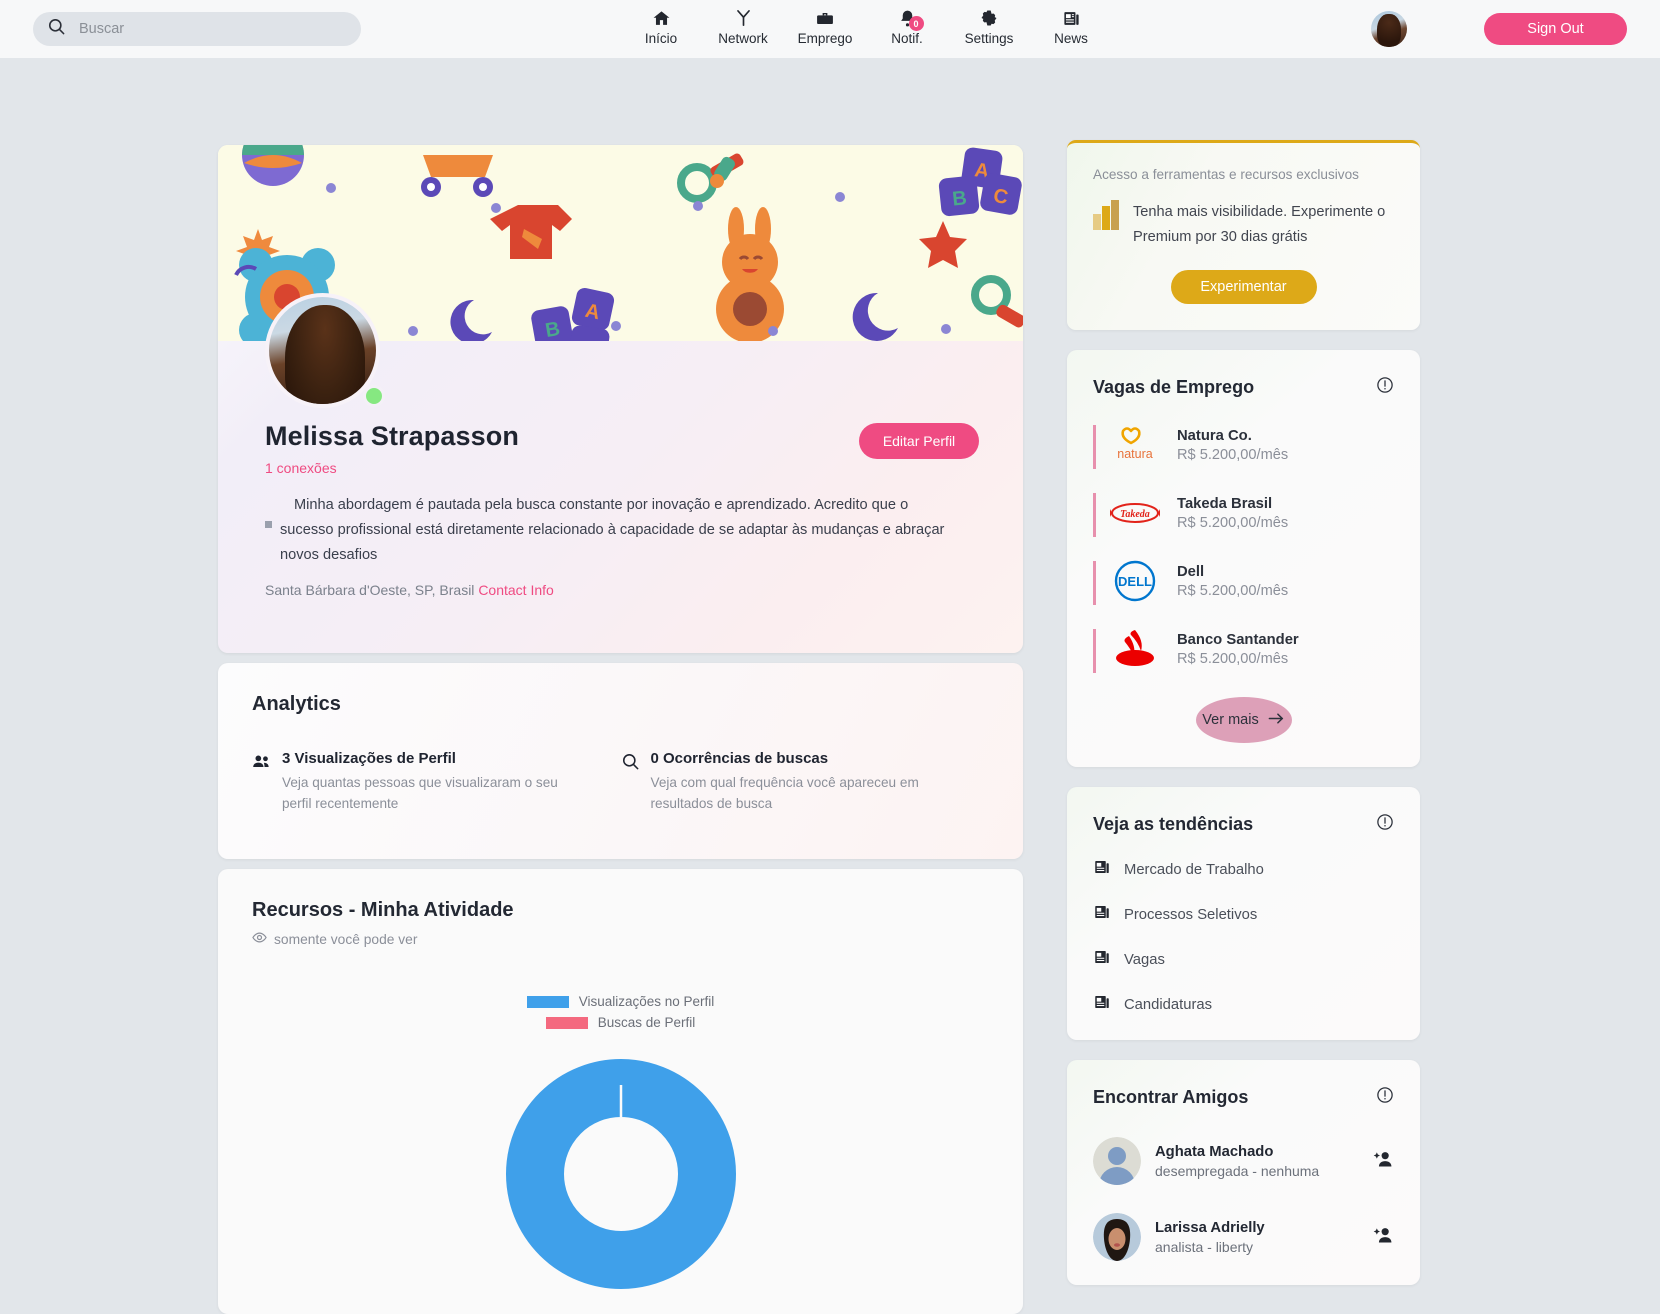  I want to click on trend-item-processos-seletivos: Processos Seletivos, so click(1243, 914).